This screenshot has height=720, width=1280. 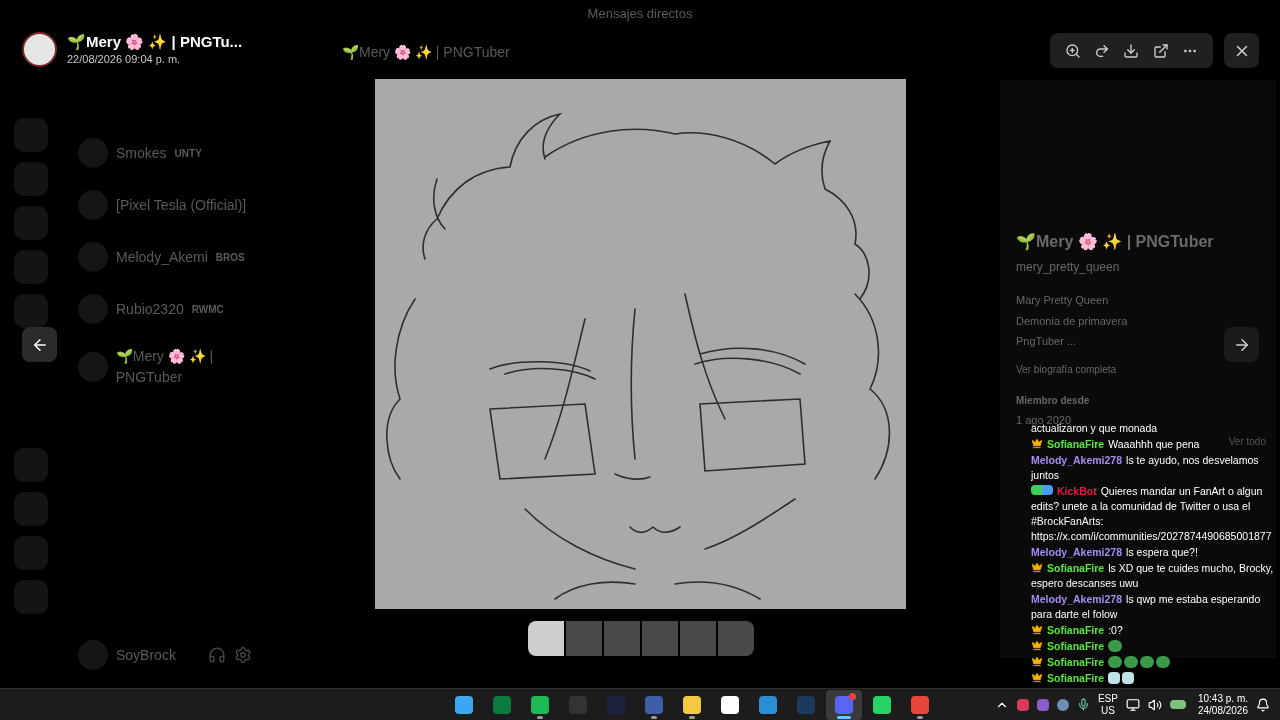 I want to click on close-button, so click(x=1241, y=50).